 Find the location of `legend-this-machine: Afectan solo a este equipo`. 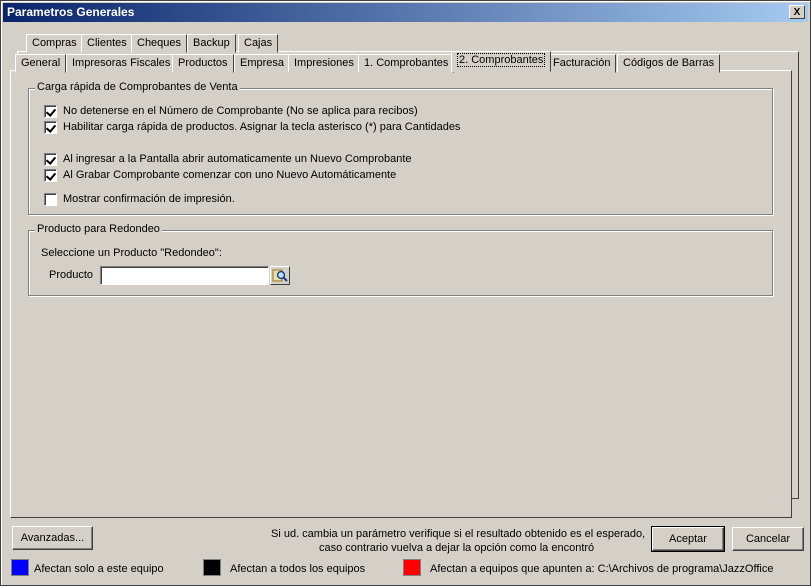

legend-this-machine: Afectan solo a este equipo is located at coordinates (99, 569).